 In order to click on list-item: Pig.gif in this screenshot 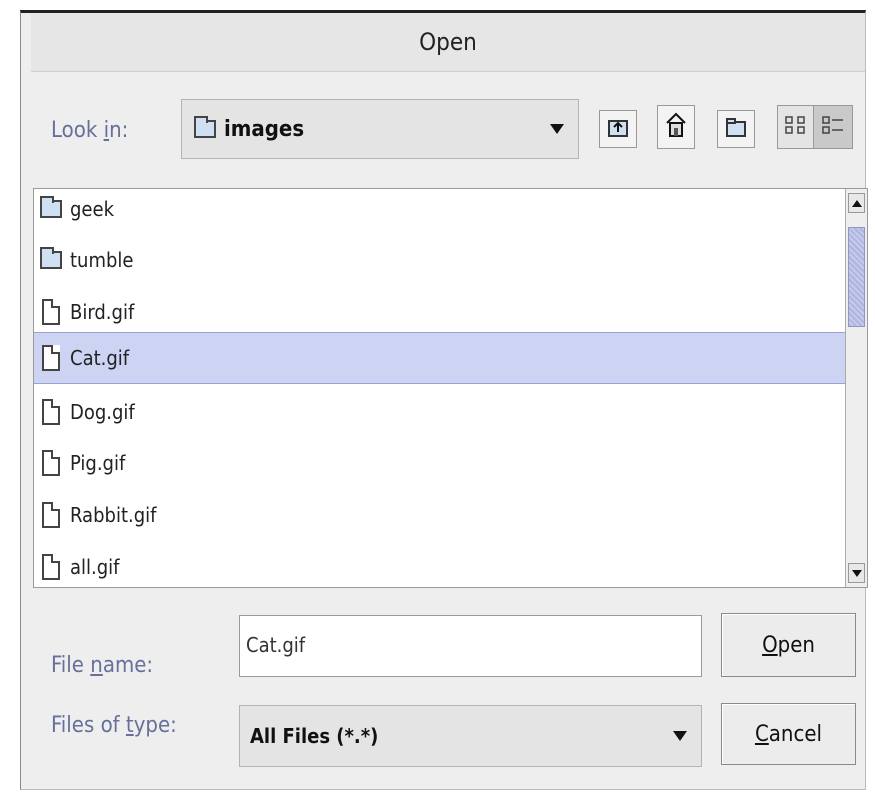, I will do `click(440, 463)`.